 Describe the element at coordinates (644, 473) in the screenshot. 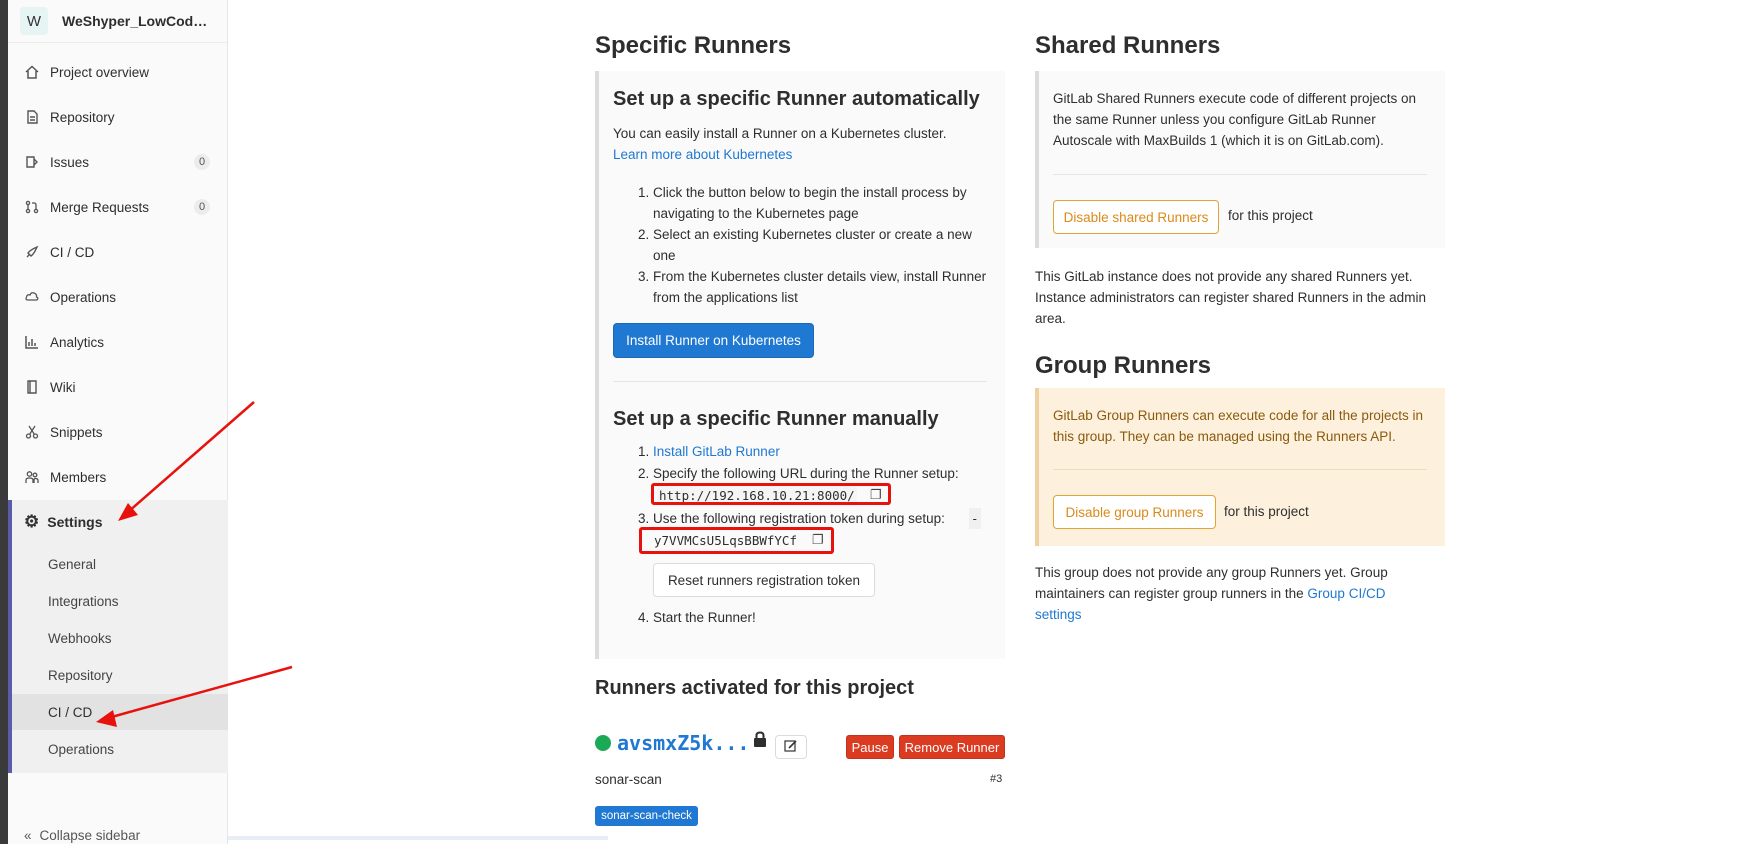

I see `manual-step-number: 2.` at that location.